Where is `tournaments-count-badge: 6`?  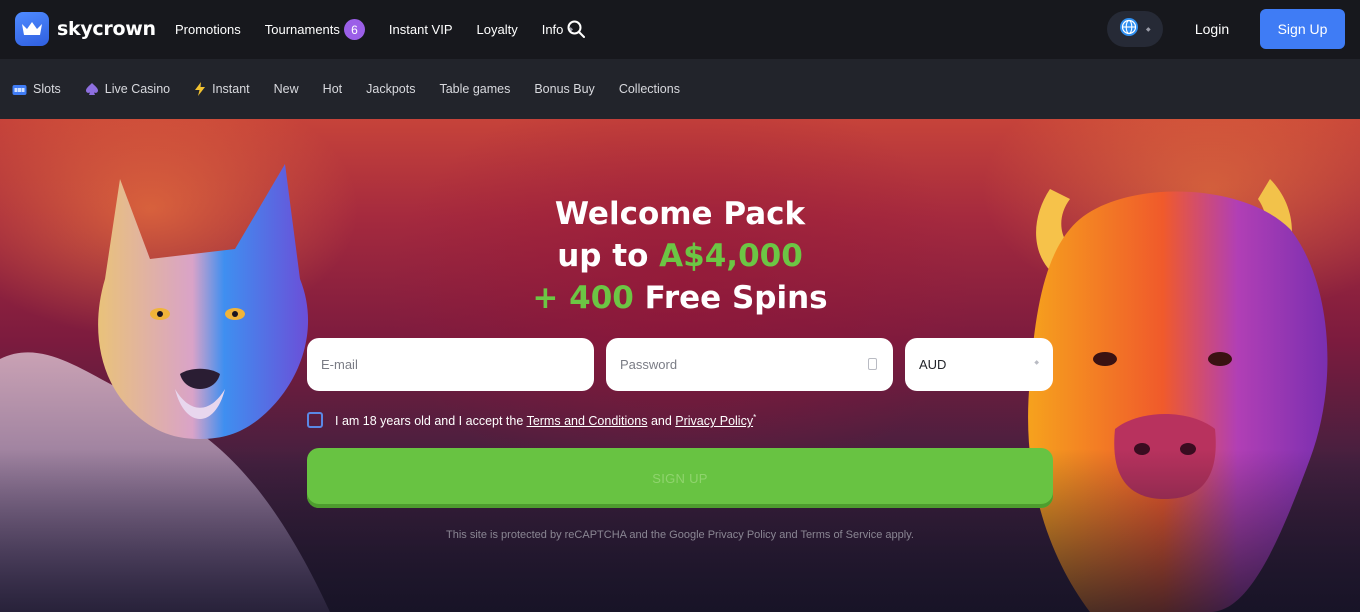 tournaments-count-badge: 6 is located at coordinates (354, 29).